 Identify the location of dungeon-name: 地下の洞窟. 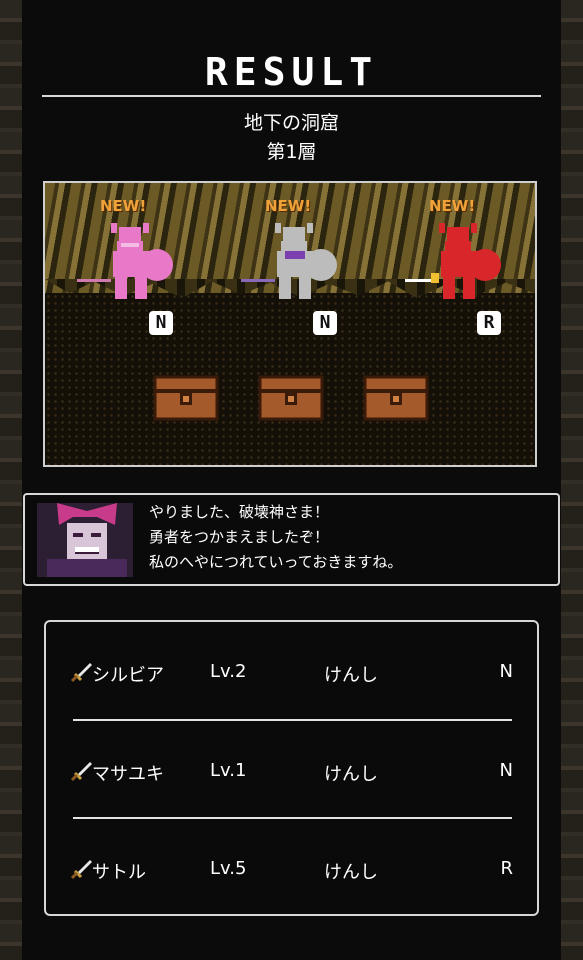
(291, 123).